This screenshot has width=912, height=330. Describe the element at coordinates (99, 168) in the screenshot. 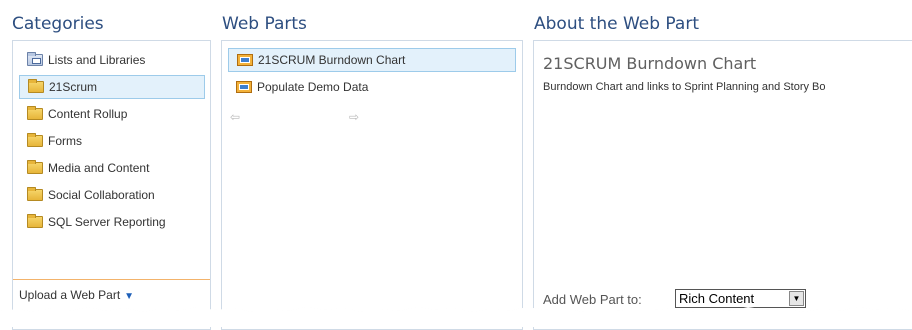

I see `category-label: Media and Content` at that location.